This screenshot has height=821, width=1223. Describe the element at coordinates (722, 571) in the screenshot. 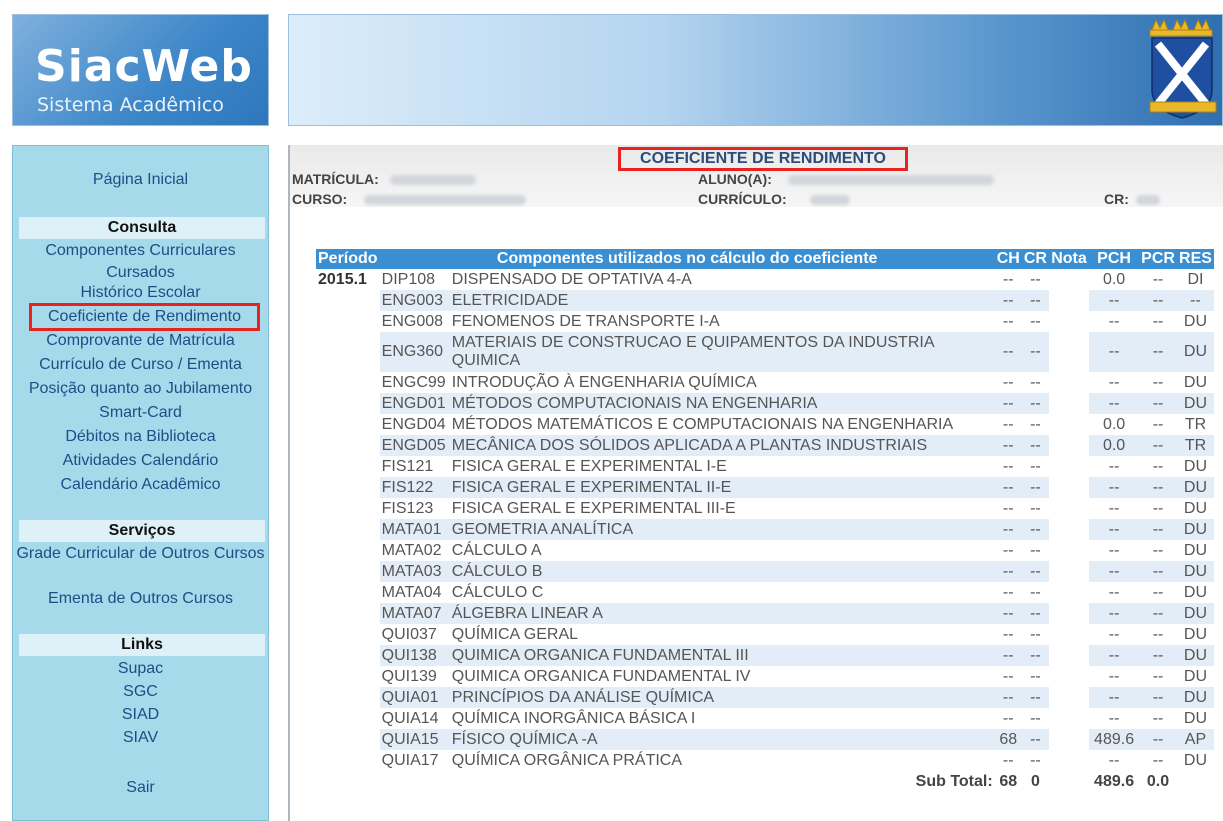

I see `row-name: CÁLCULO B` at that location.